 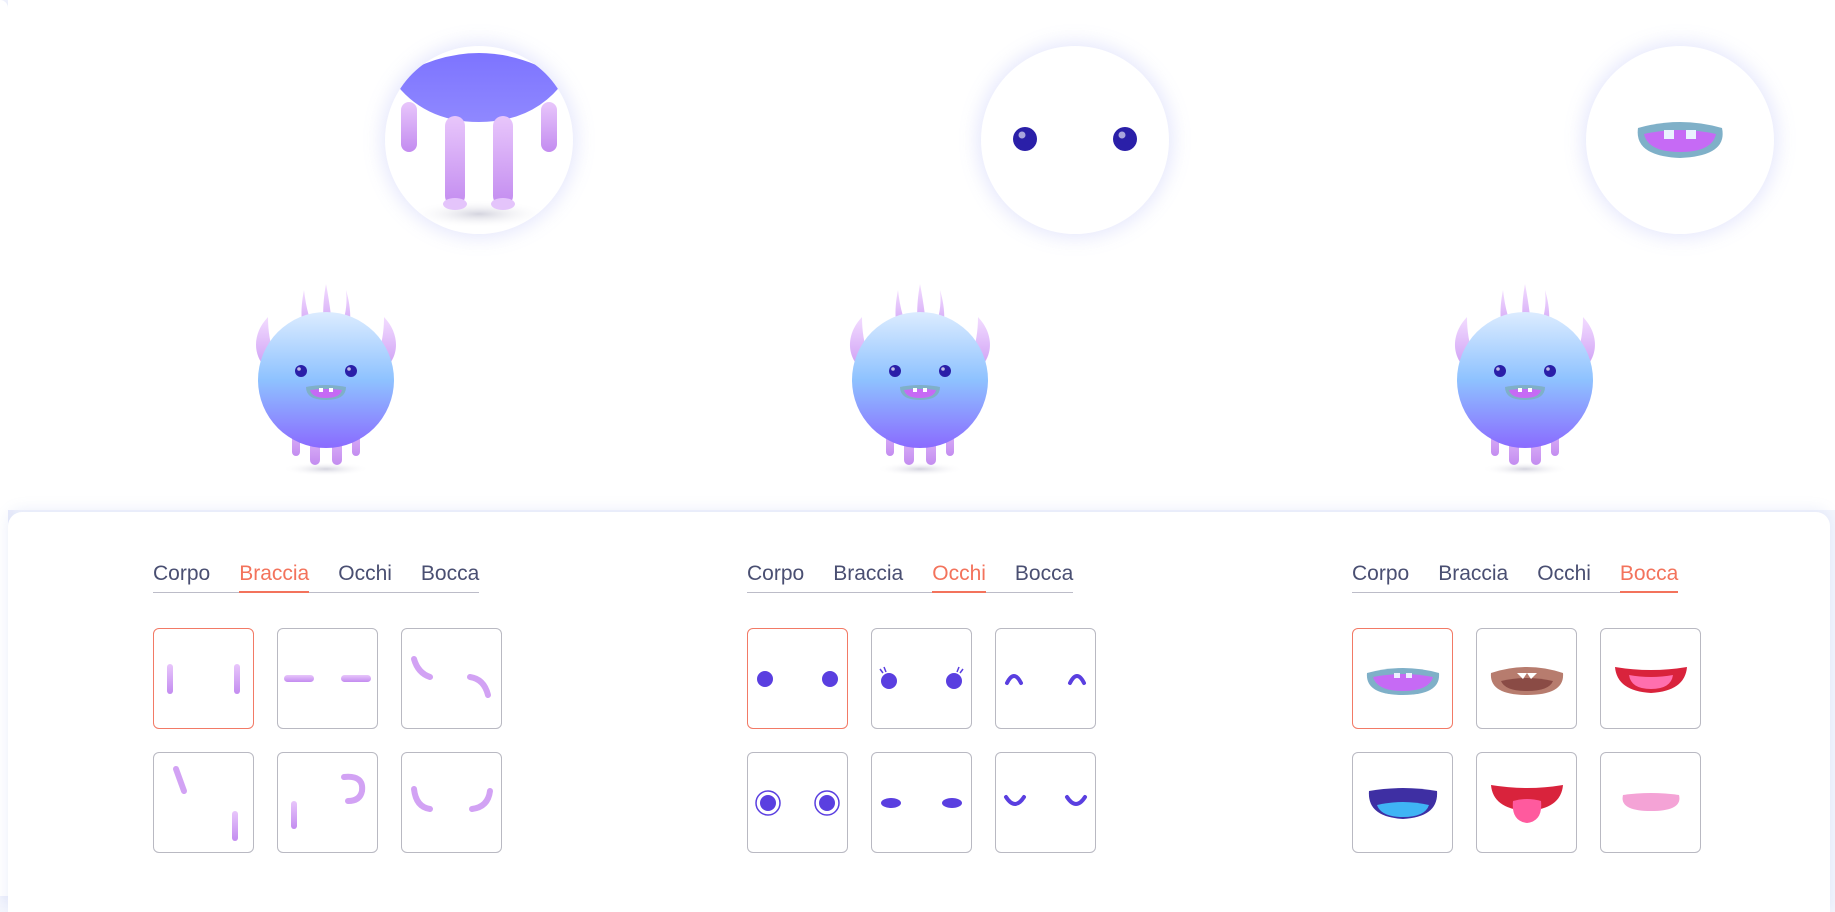 I want to click on option-arms-vertical, so click(x=203, y=678).